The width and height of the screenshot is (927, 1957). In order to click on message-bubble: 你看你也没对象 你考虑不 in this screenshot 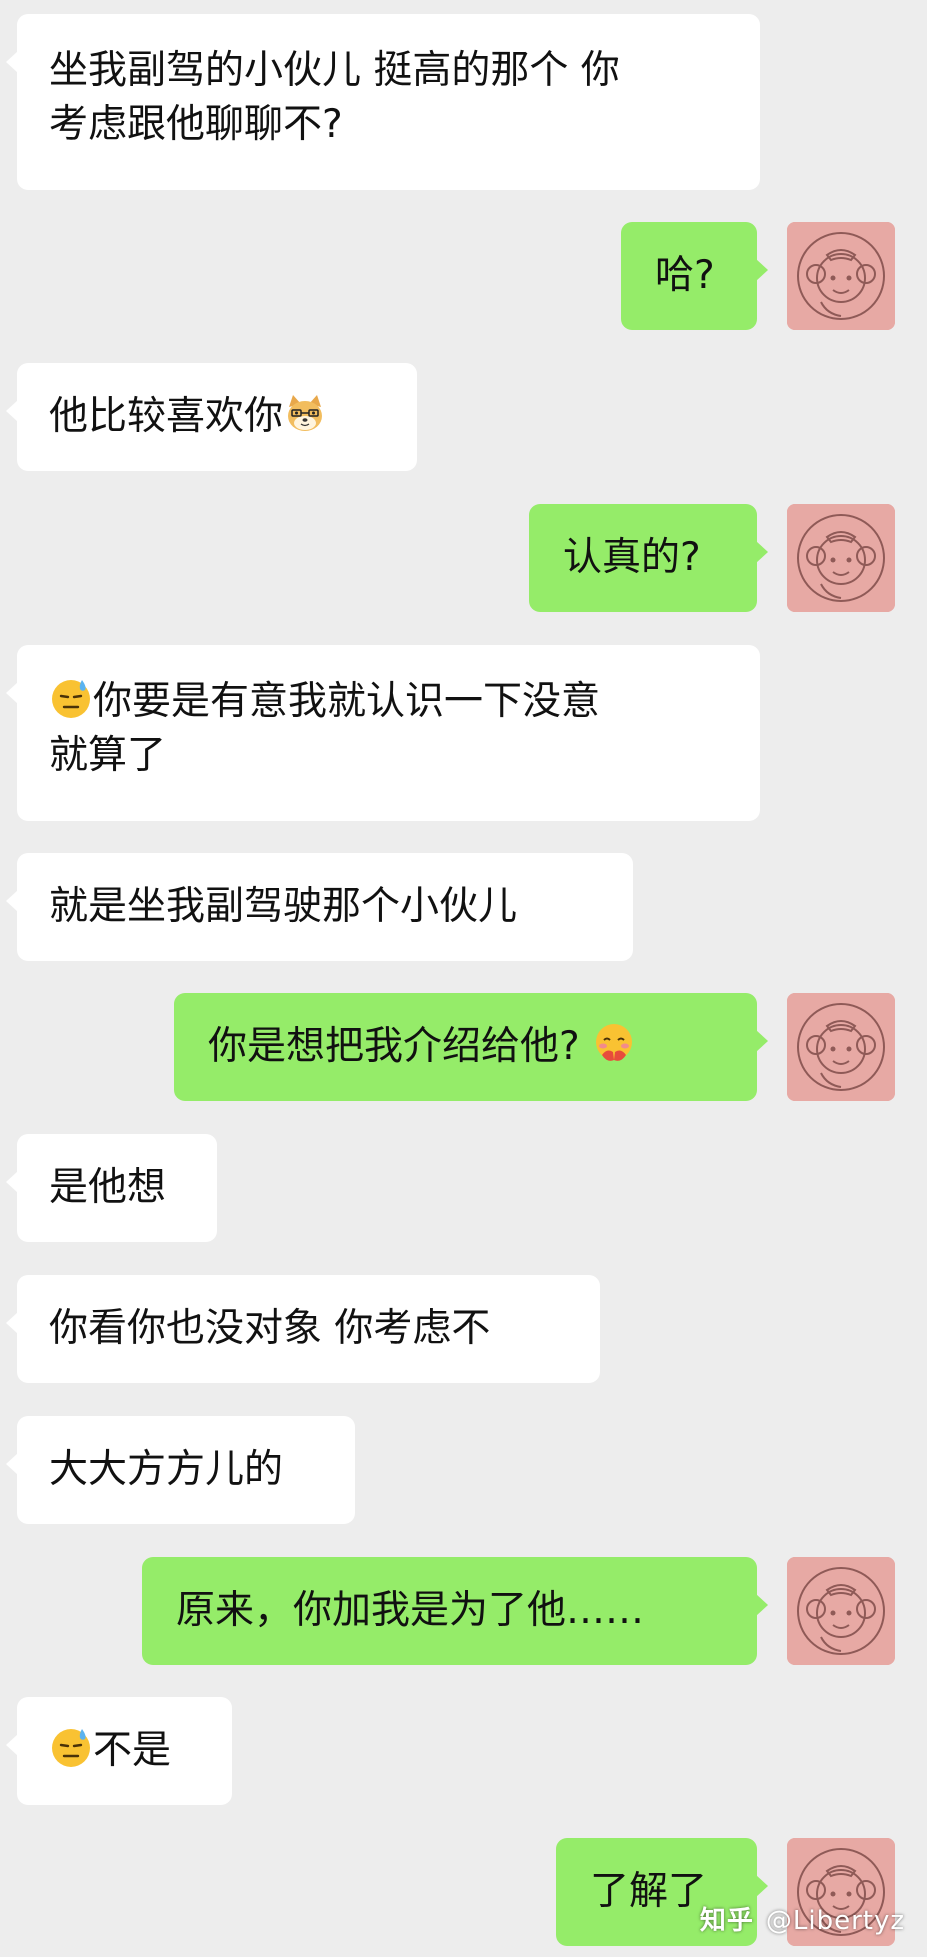, I will do `click(303, 1329)`.